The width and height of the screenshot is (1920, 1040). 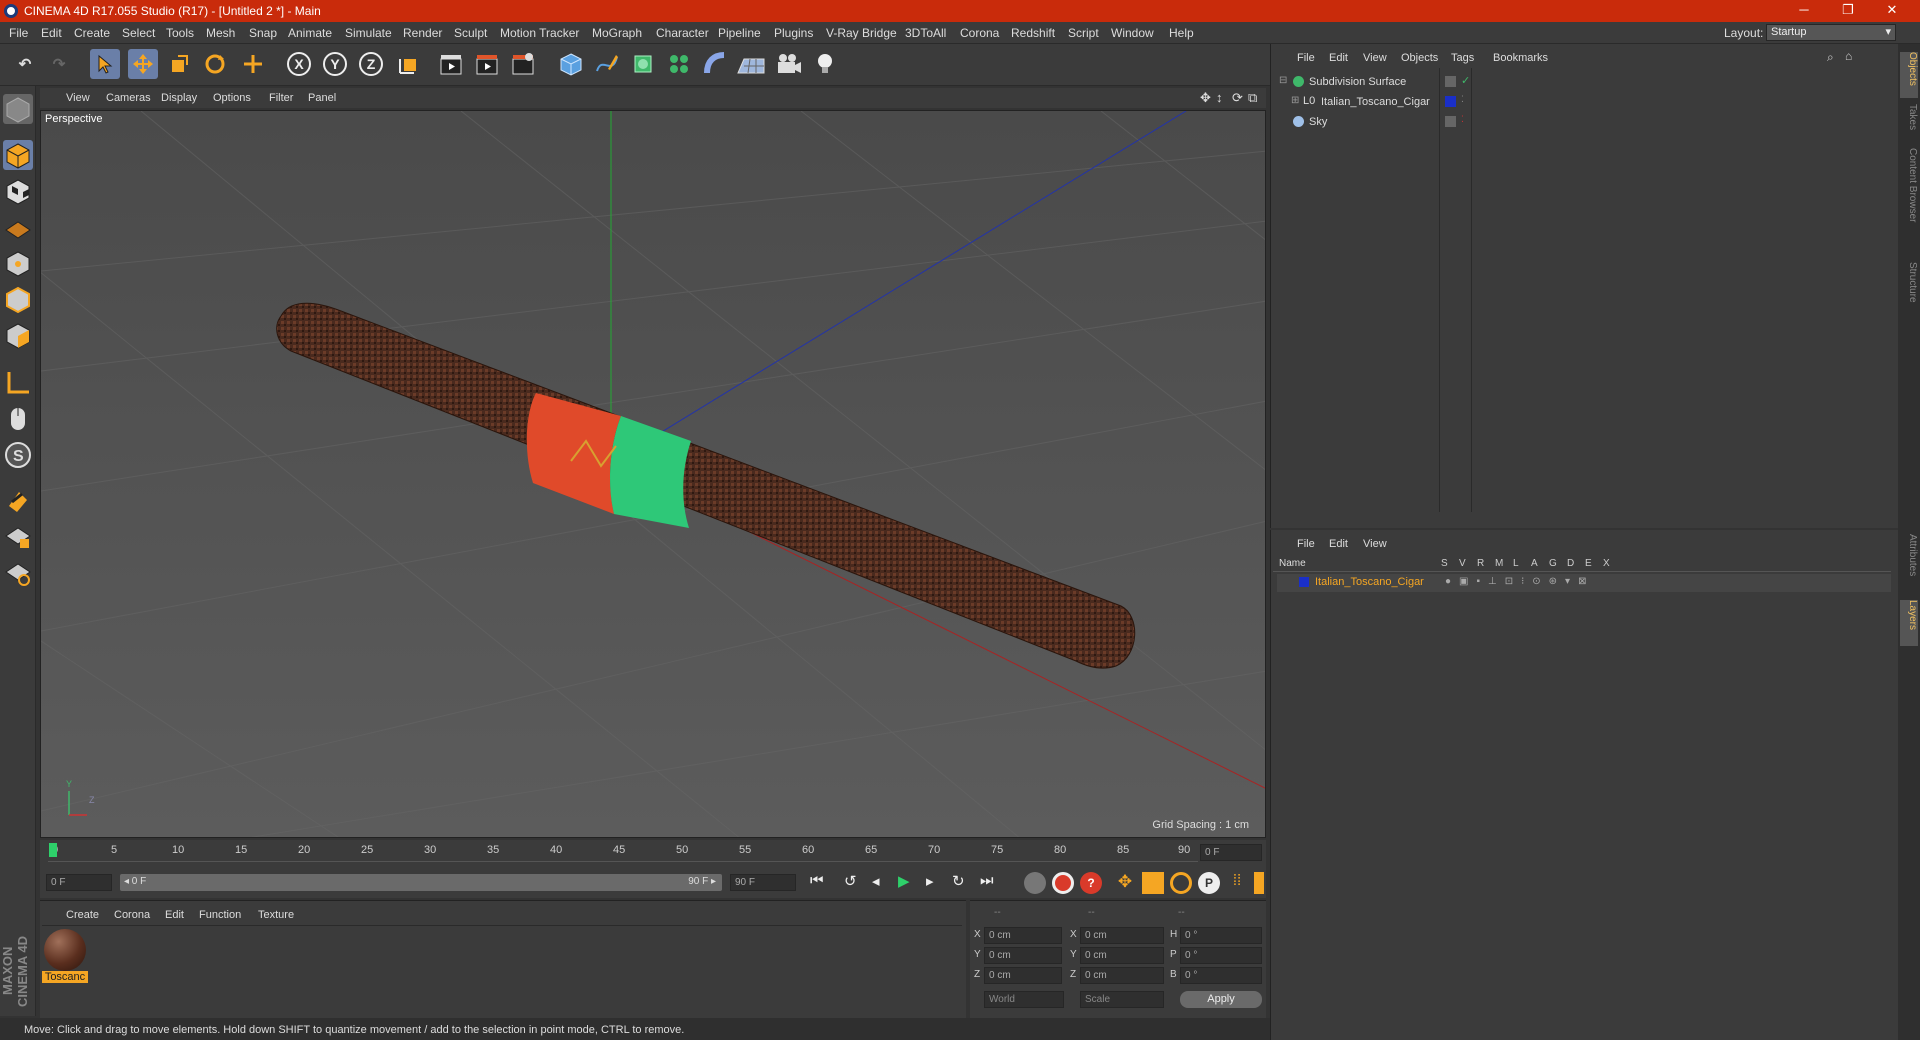 I want to click on layers-menu-view: View, so click(x=1375, y=544).